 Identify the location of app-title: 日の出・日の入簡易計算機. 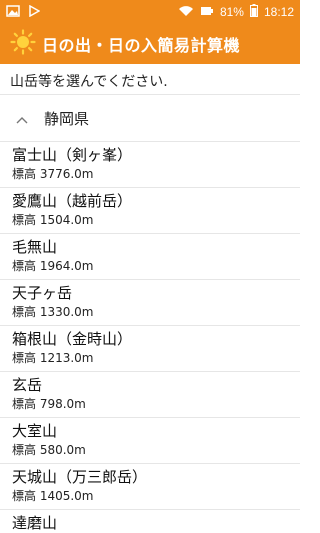
(141, 45).